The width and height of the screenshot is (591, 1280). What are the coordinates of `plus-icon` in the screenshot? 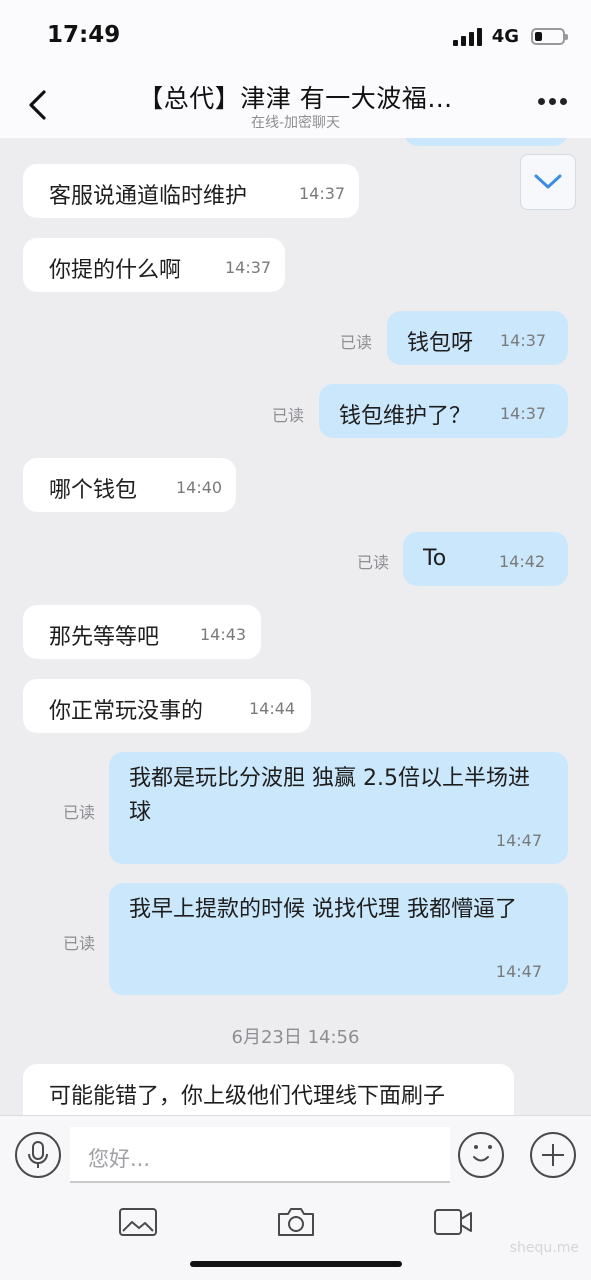 It's located at (553, 1155).